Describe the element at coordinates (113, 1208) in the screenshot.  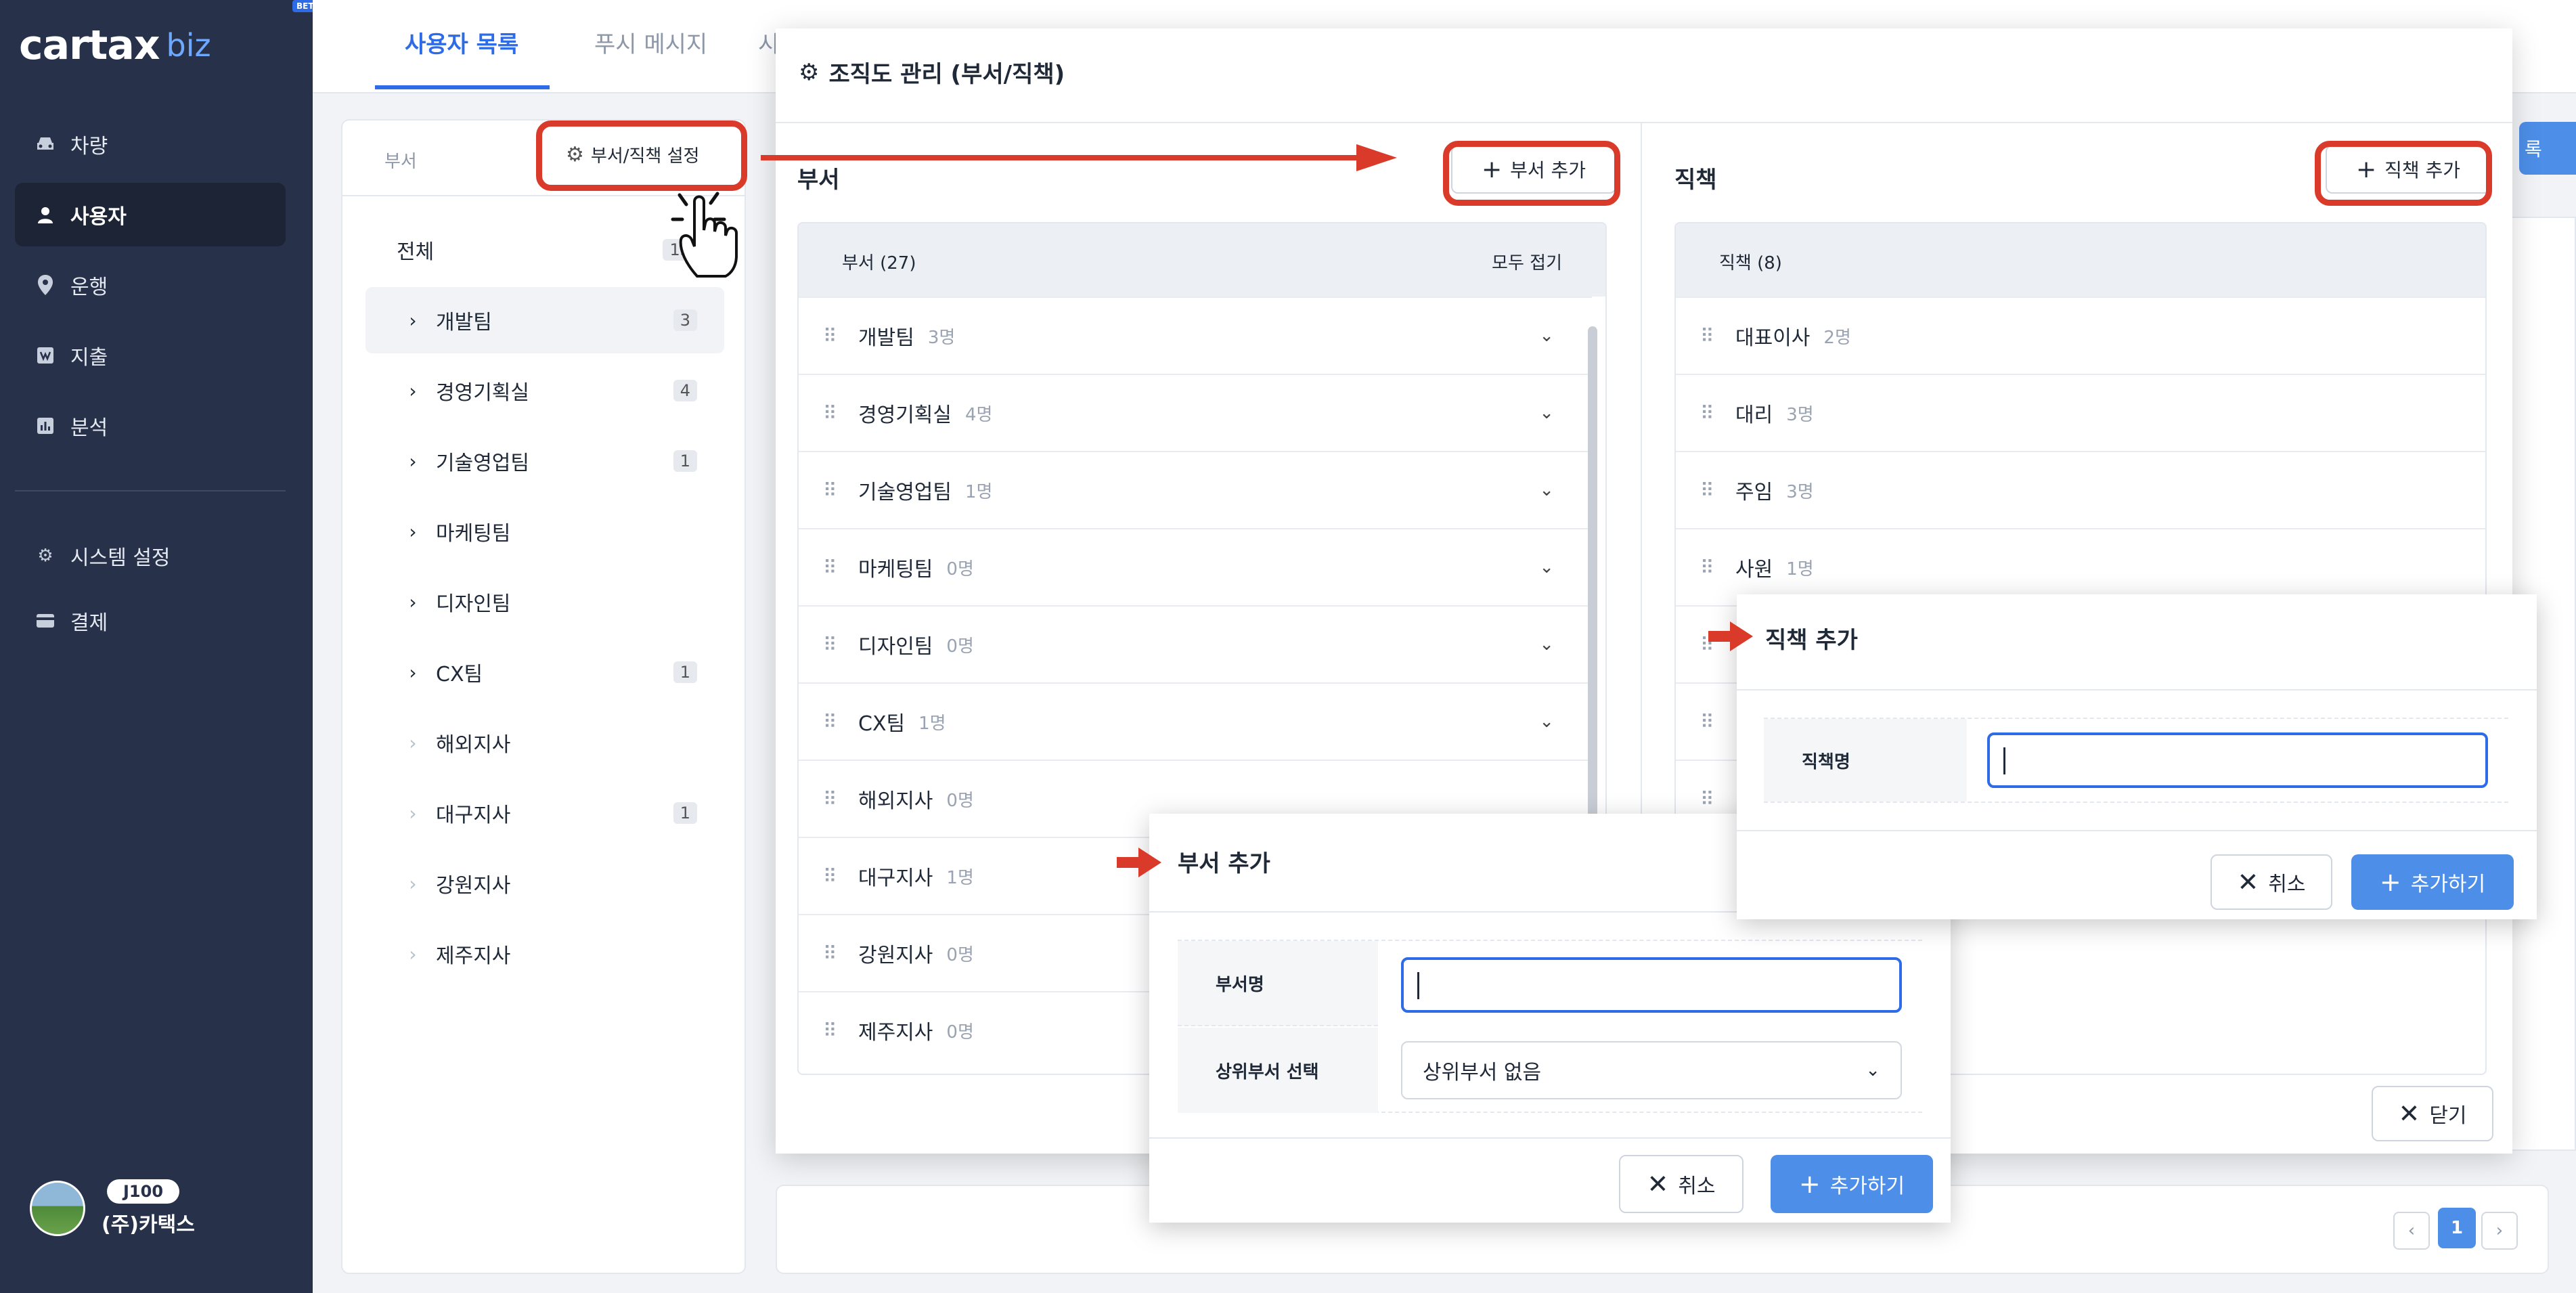
I see `profile: J100 (주)카택스` at that location.